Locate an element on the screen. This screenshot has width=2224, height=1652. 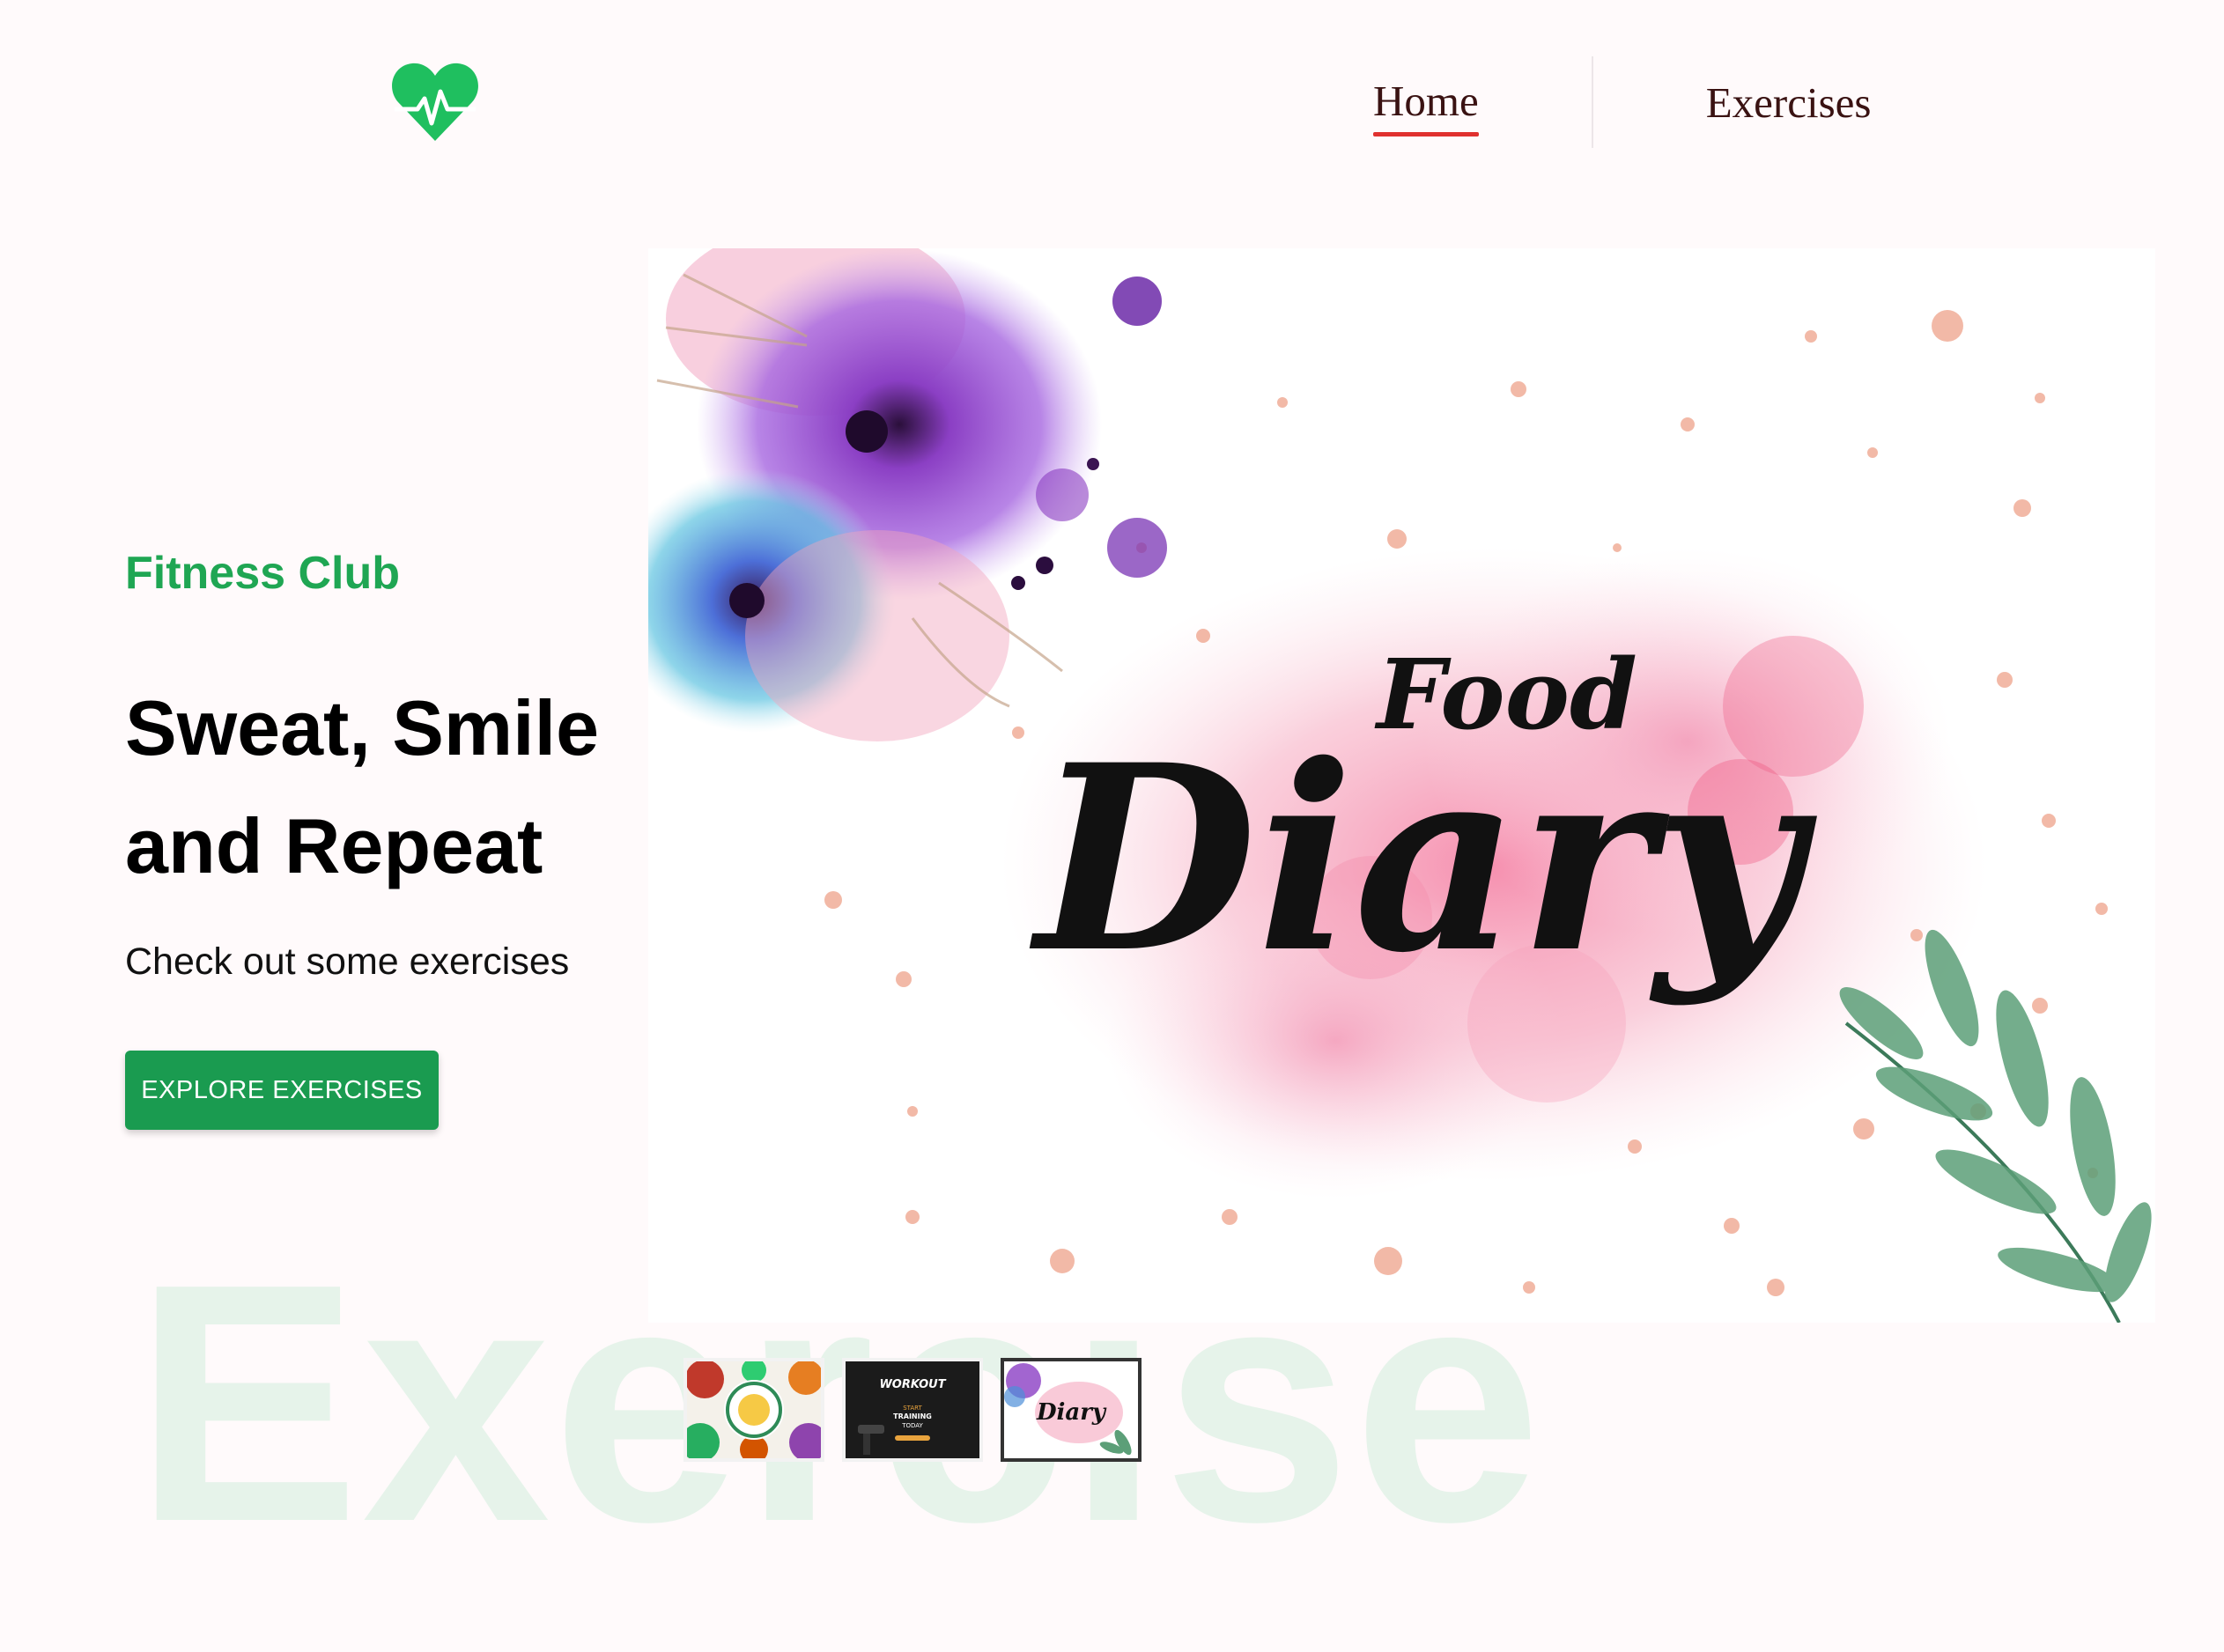
svg-text: START is located at coordinates (913, 1408).